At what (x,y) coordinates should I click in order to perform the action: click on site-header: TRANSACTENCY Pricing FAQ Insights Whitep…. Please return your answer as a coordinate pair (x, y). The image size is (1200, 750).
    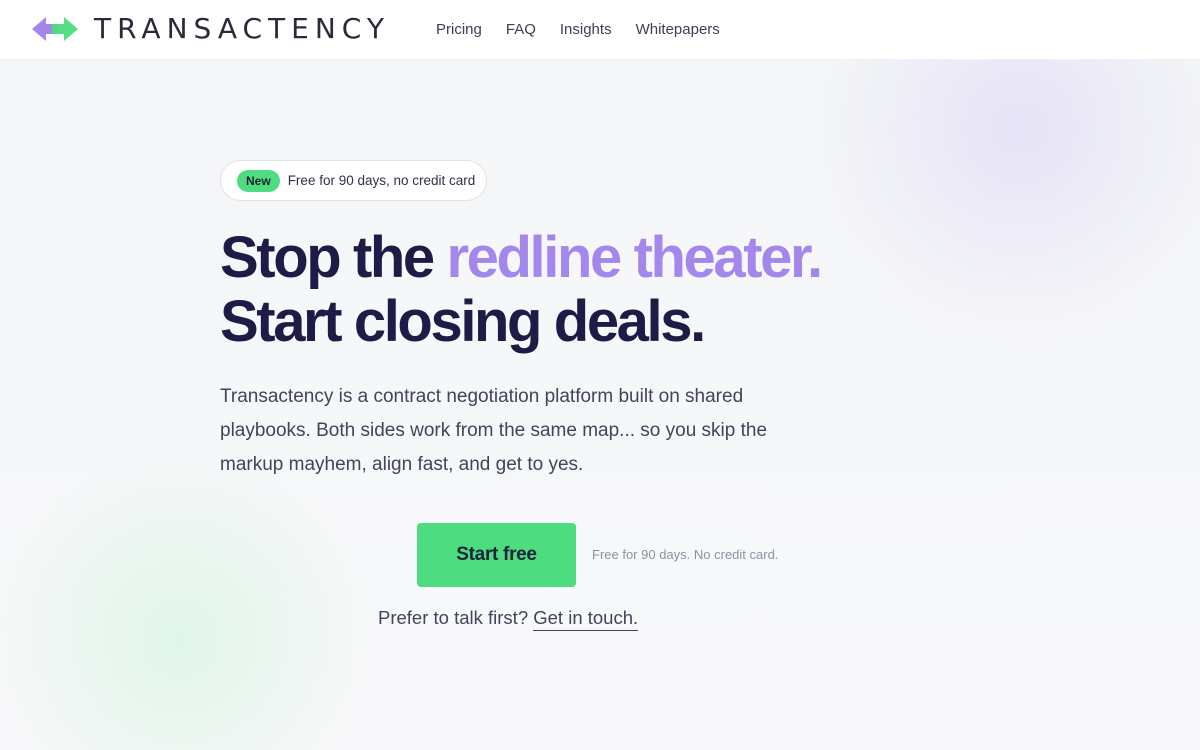
    Looking at the image, I should click on (600, 30).